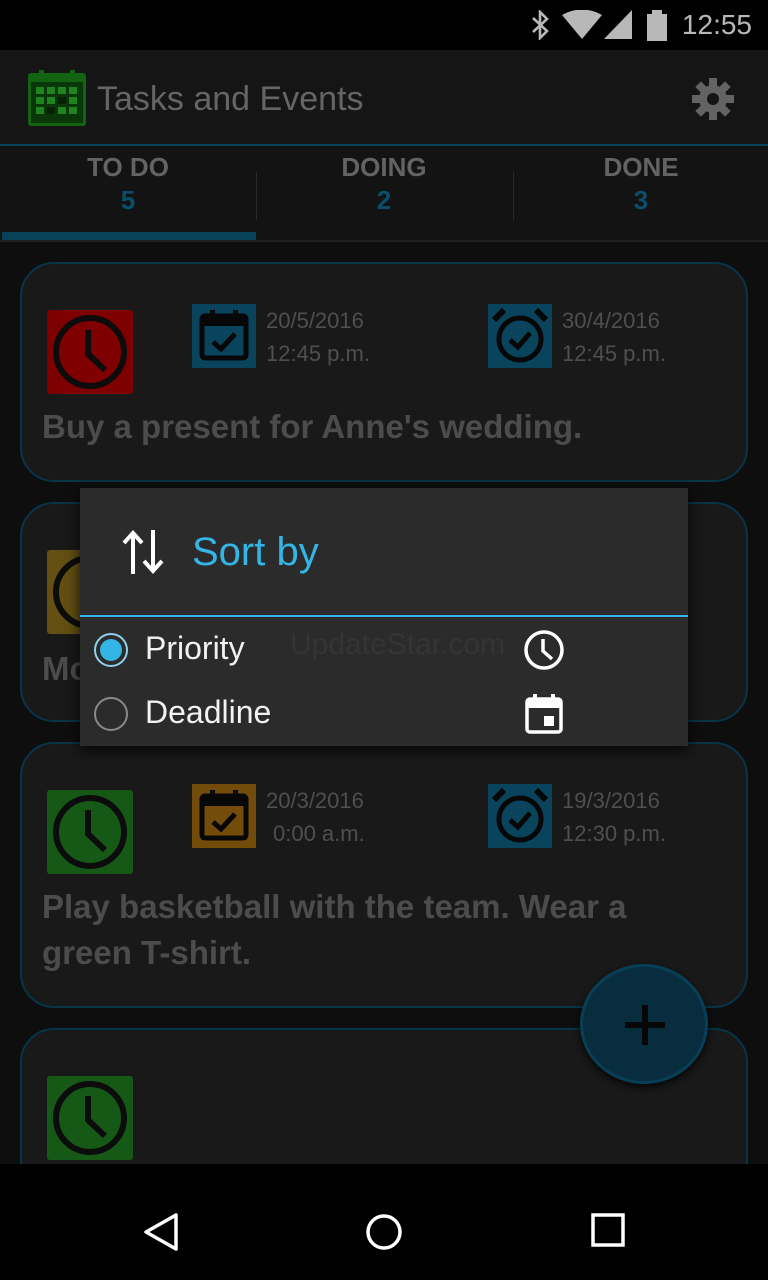 This screenshot has width=768, height=1280. I want to click on option-label: Deadline, so click(208, 712).